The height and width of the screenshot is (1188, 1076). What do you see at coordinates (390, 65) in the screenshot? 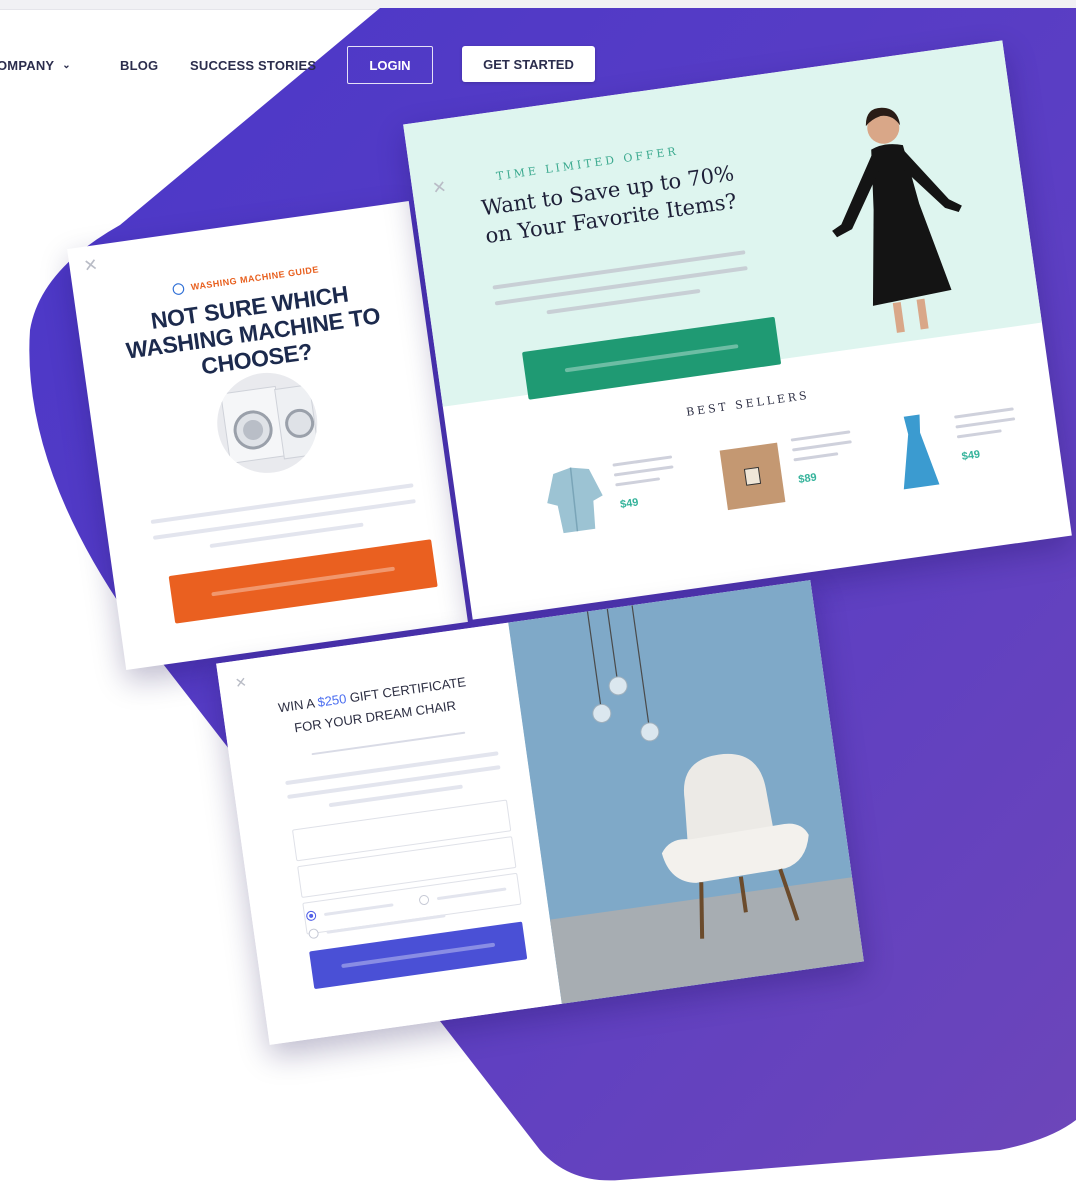
I see `login-button: LOGIN` at bounding box center [390, 65].